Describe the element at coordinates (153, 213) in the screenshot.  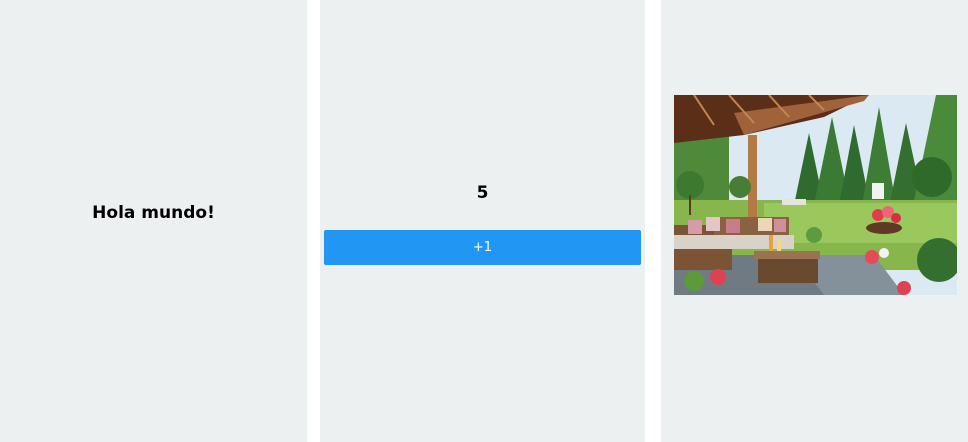
I see `greeting-text: Hola mundo!` at that location.